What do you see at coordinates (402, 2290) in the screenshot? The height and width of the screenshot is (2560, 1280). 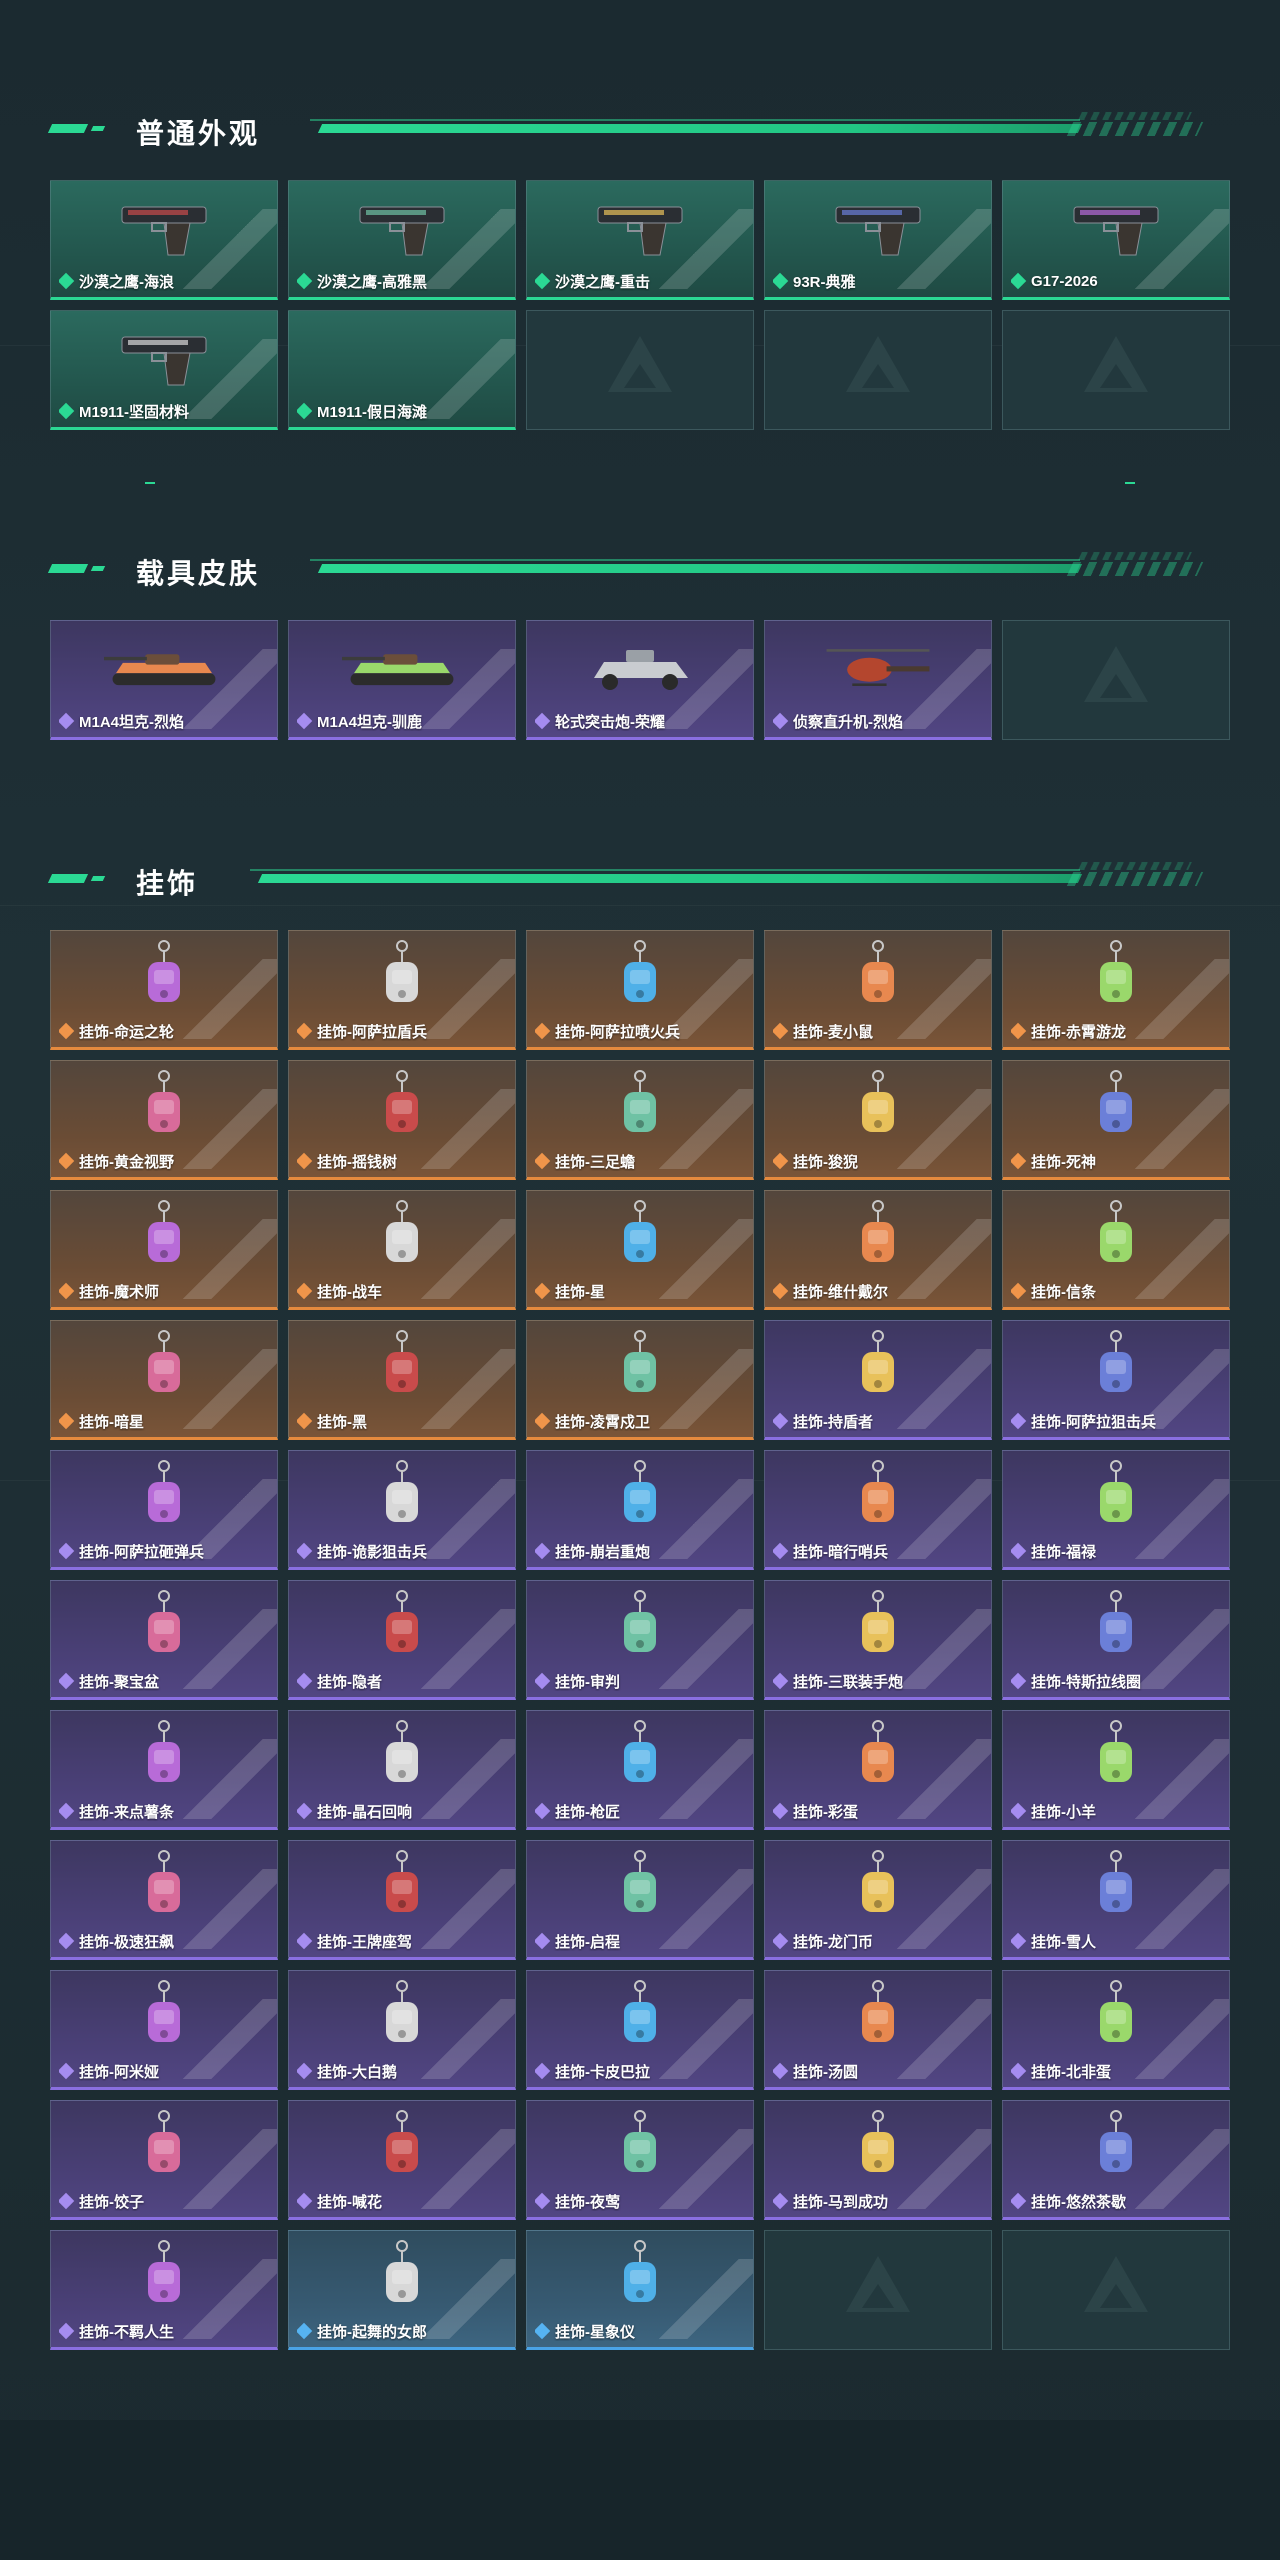 I see `item-card: 挂饰-起舞的女郎` at bounding box center [402, 2290].